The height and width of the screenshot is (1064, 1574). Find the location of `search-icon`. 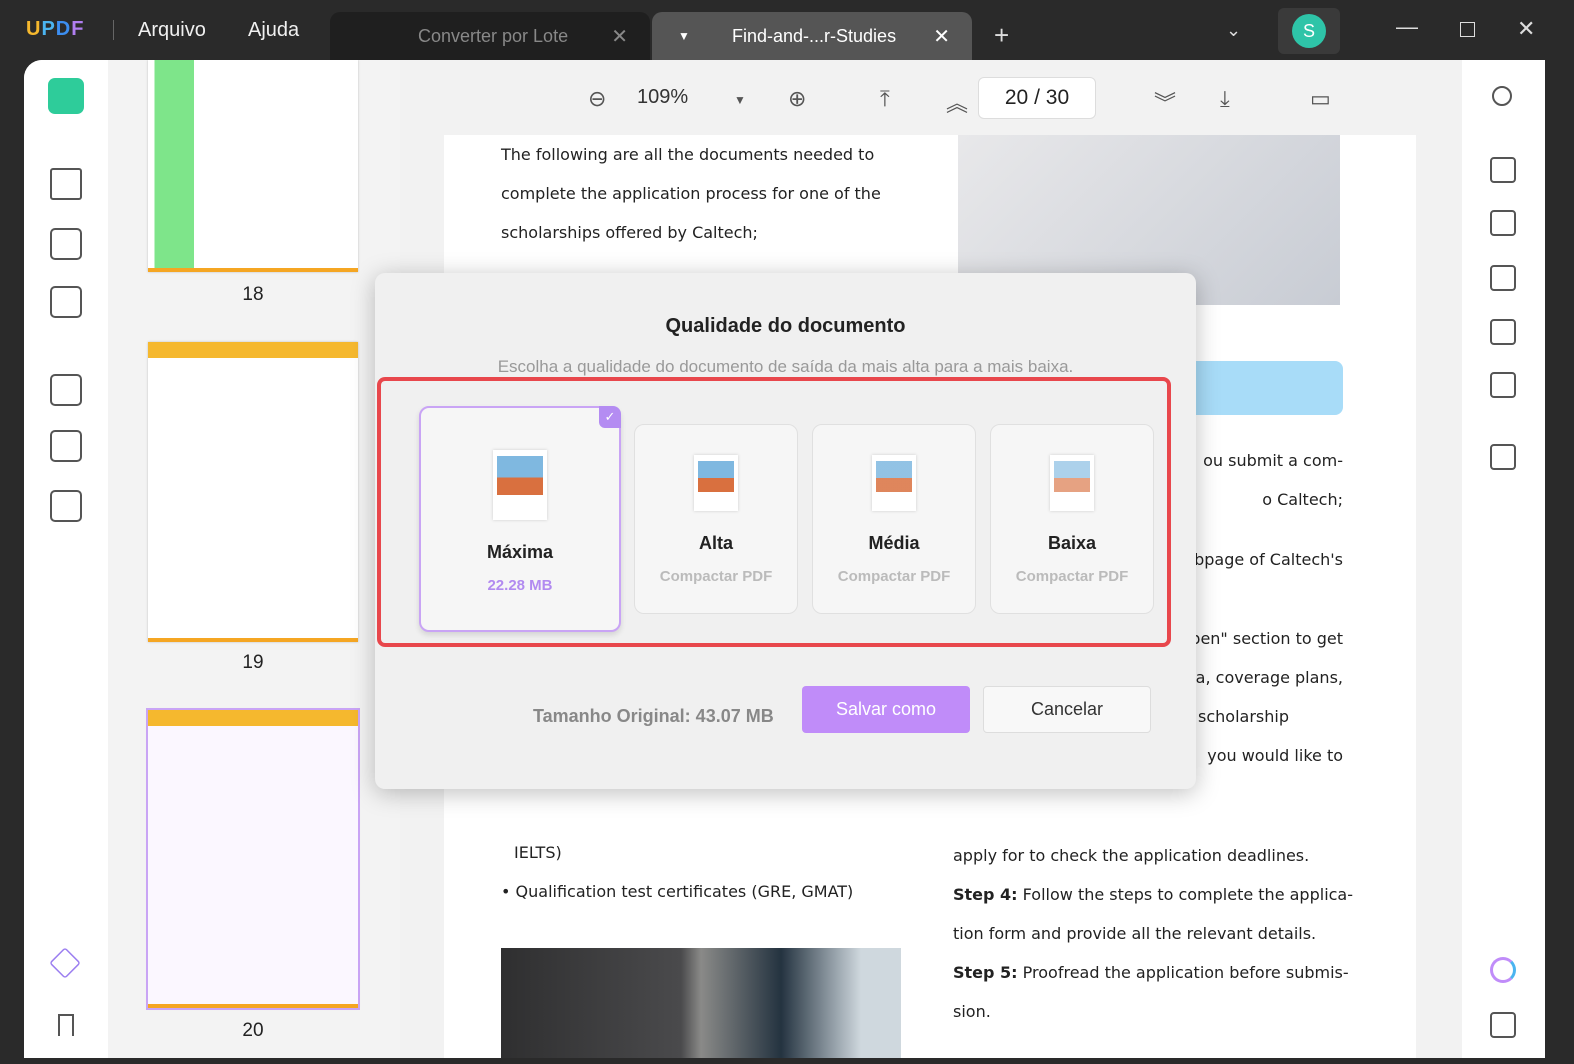

search-icon is located at coordinates (1502, 96).